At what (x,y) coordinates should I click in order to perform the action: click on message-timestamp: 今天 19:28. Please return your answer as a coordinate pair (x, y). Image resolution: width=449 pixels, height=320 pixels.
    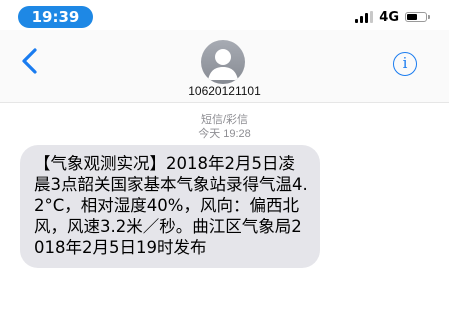
    Looking at the image, I should click on (224, 134).